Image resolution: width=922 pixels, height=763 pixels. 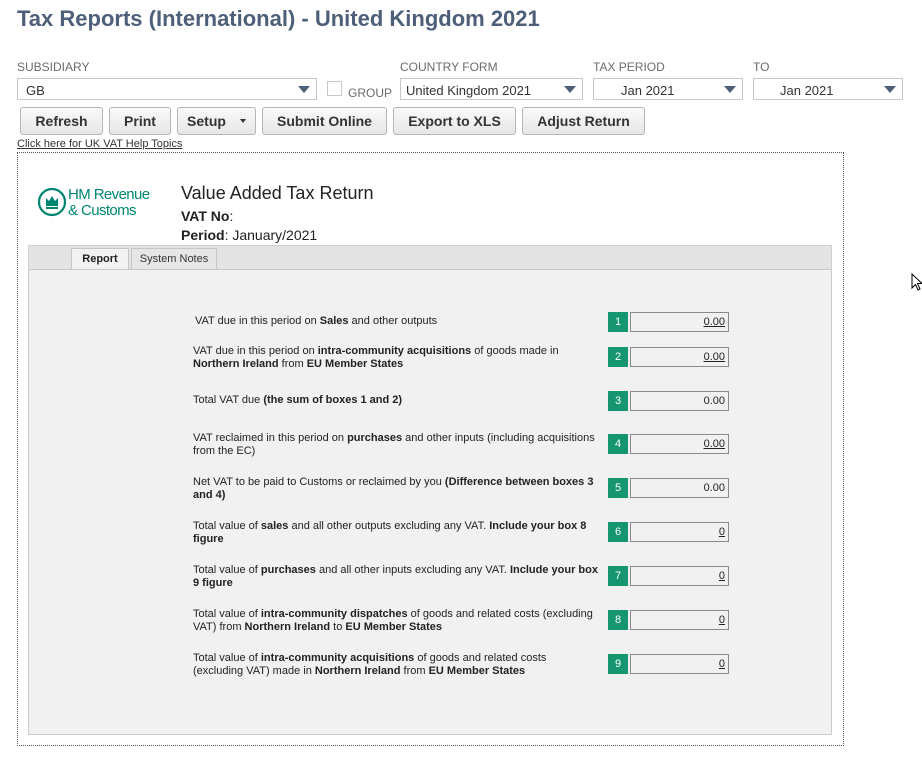 I want to click on setup-button: Setup, so click(x=216, y=121).